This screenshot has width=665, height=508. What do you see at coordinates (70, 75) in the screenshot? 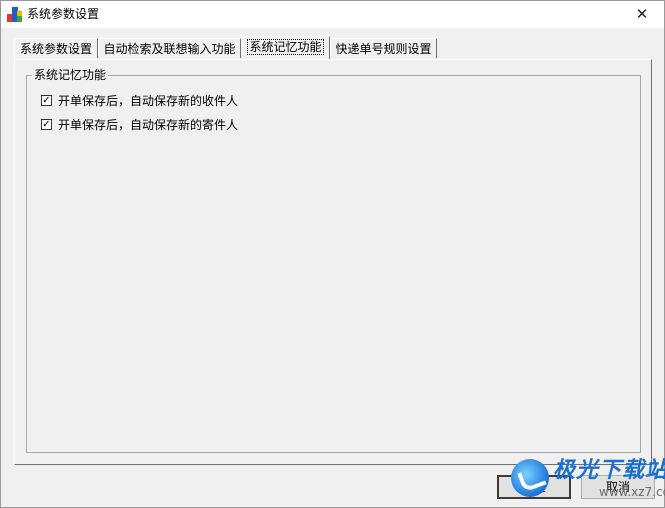
I see `groupbox-title: 系统记忆功能` at bounding box center [70, 75].